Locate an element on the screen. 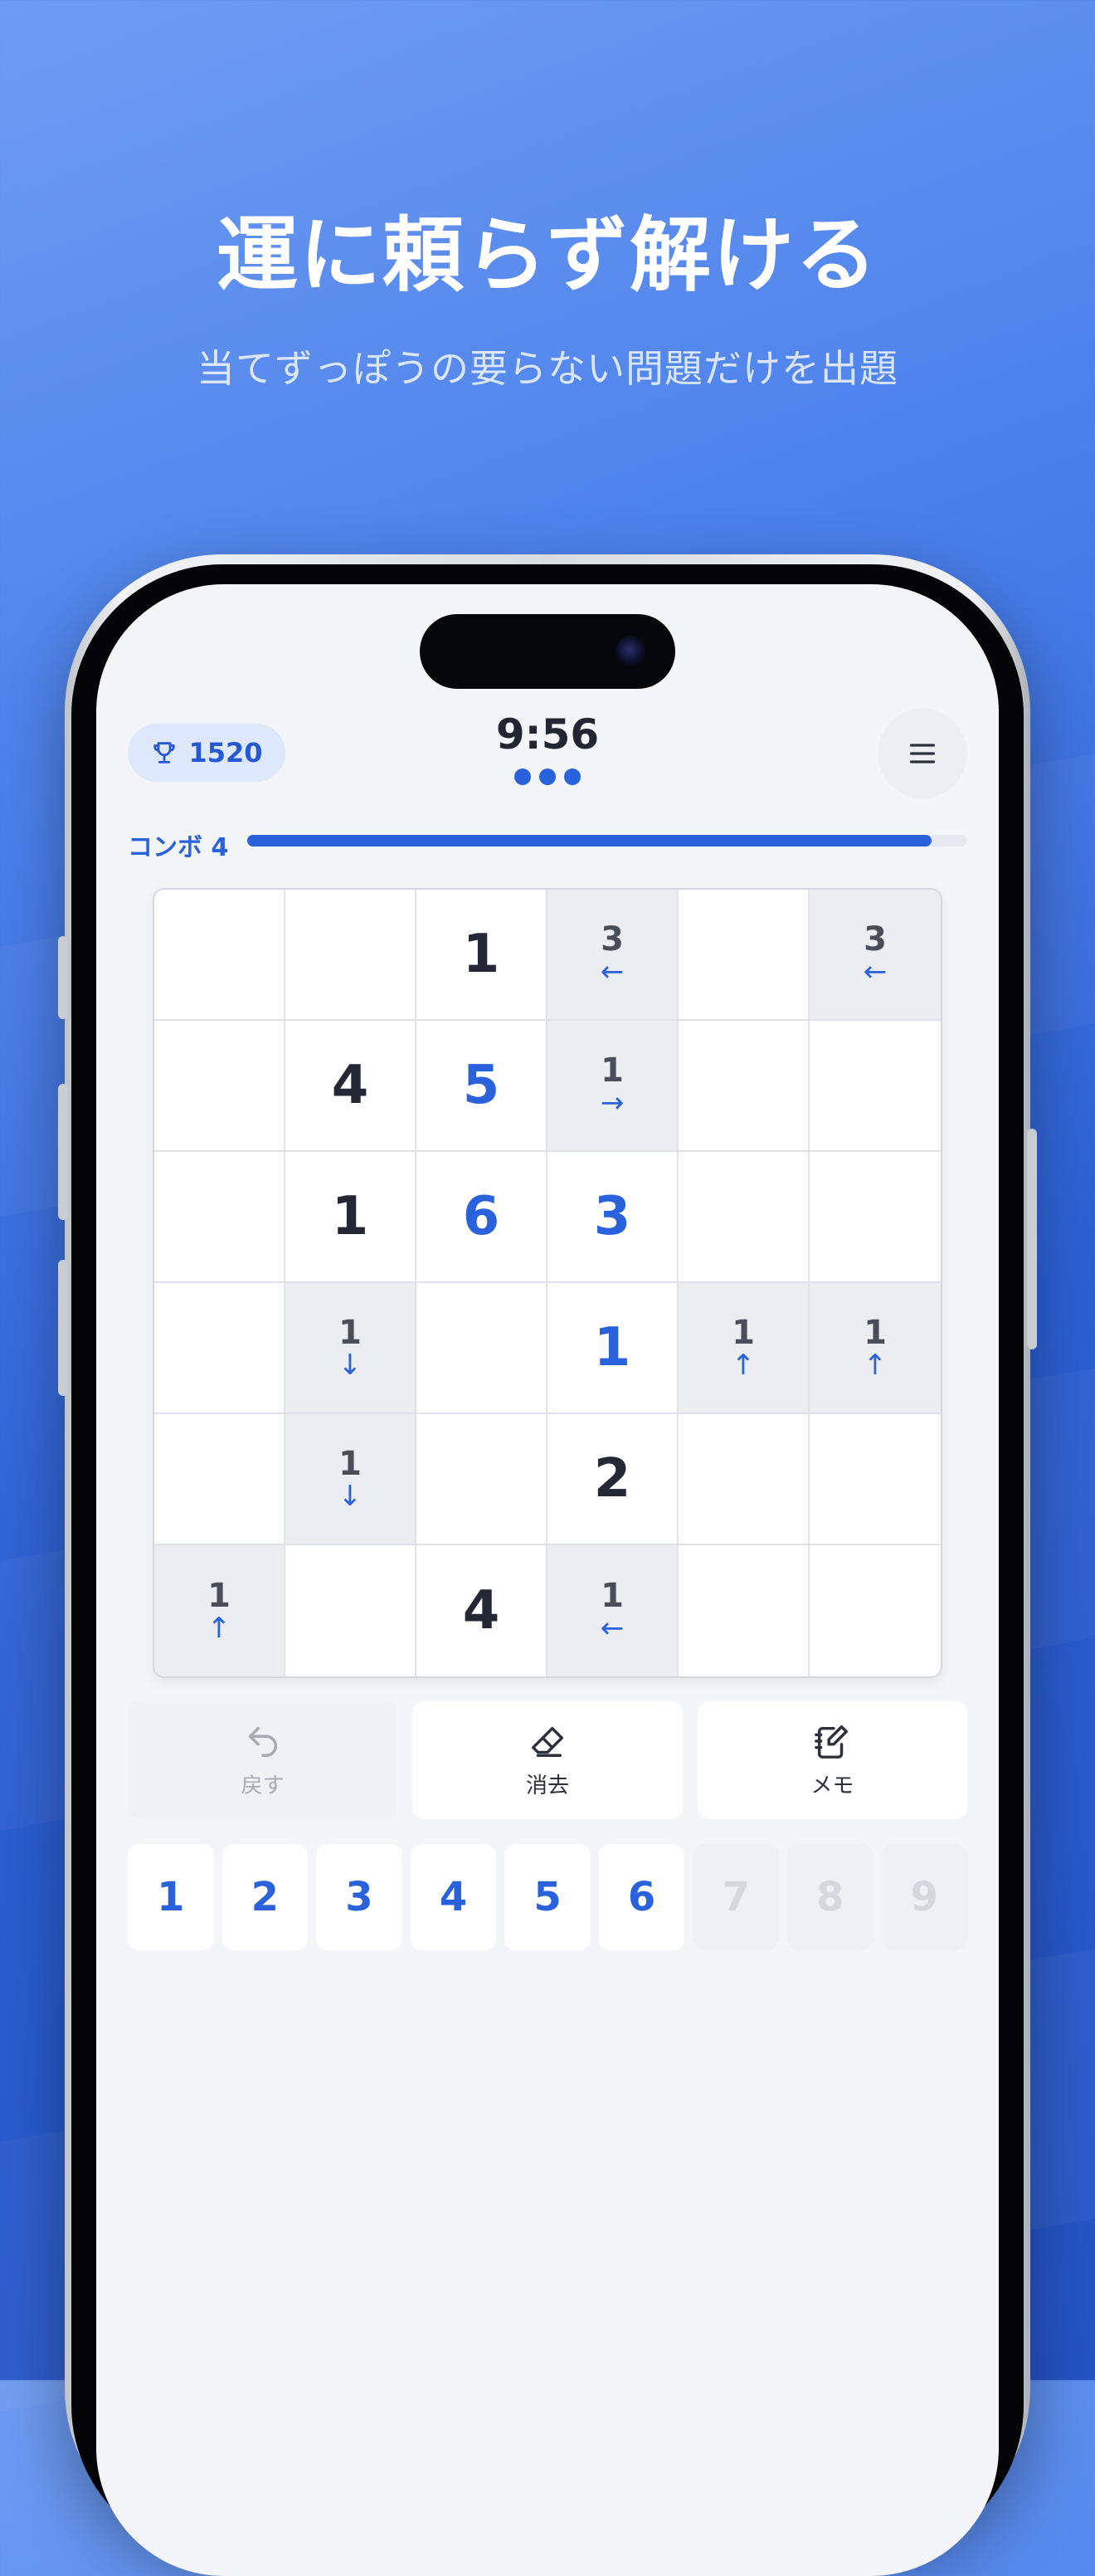 The height and width of the screenshot is (2576, 1095). entered-number: 3 is located at coordinates (612, 1217).